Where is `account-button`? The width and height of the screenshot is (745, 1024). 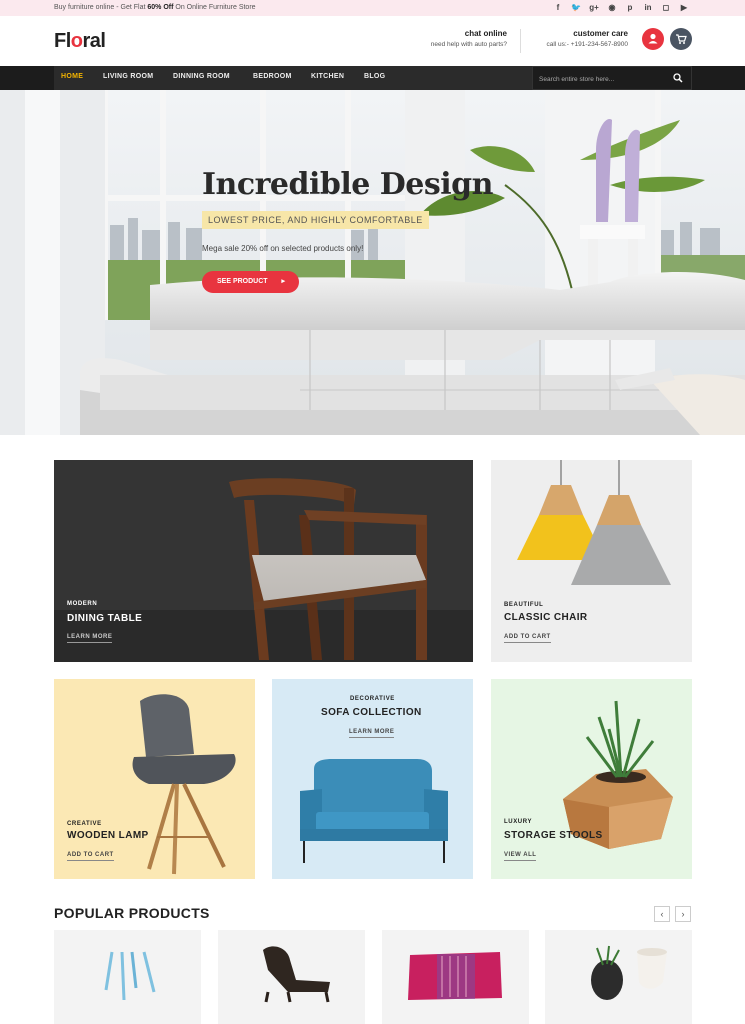 account-button is located at coordinates (653, 39).